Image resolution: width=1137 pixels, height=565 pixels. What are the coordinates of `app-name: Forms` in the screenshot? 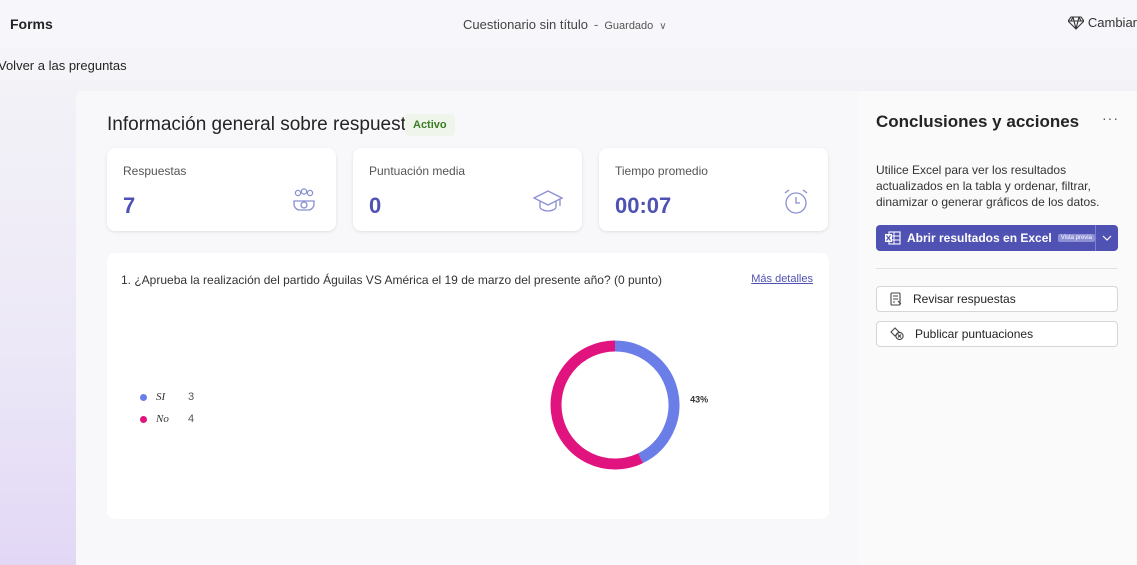 It's located at (31, 24).